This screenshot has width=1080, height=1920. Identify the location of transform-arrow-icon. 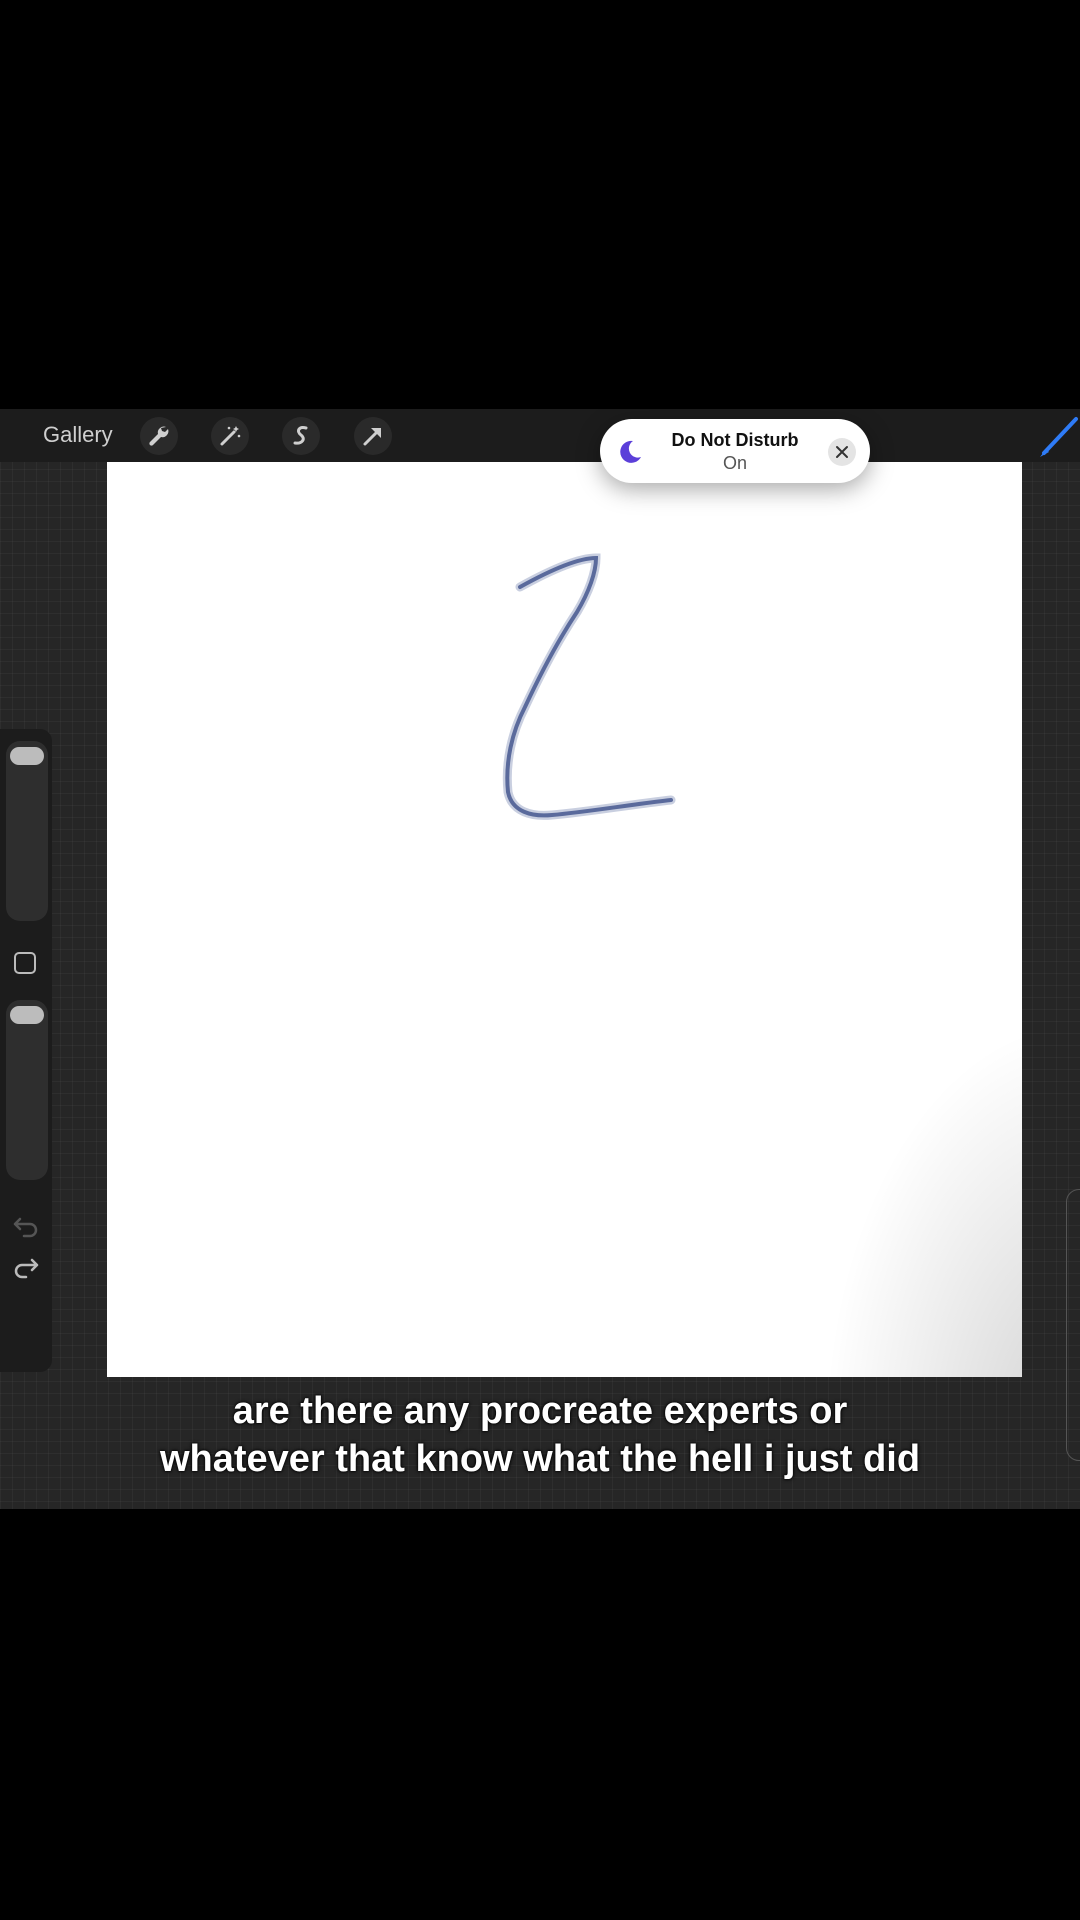
(372, 437).